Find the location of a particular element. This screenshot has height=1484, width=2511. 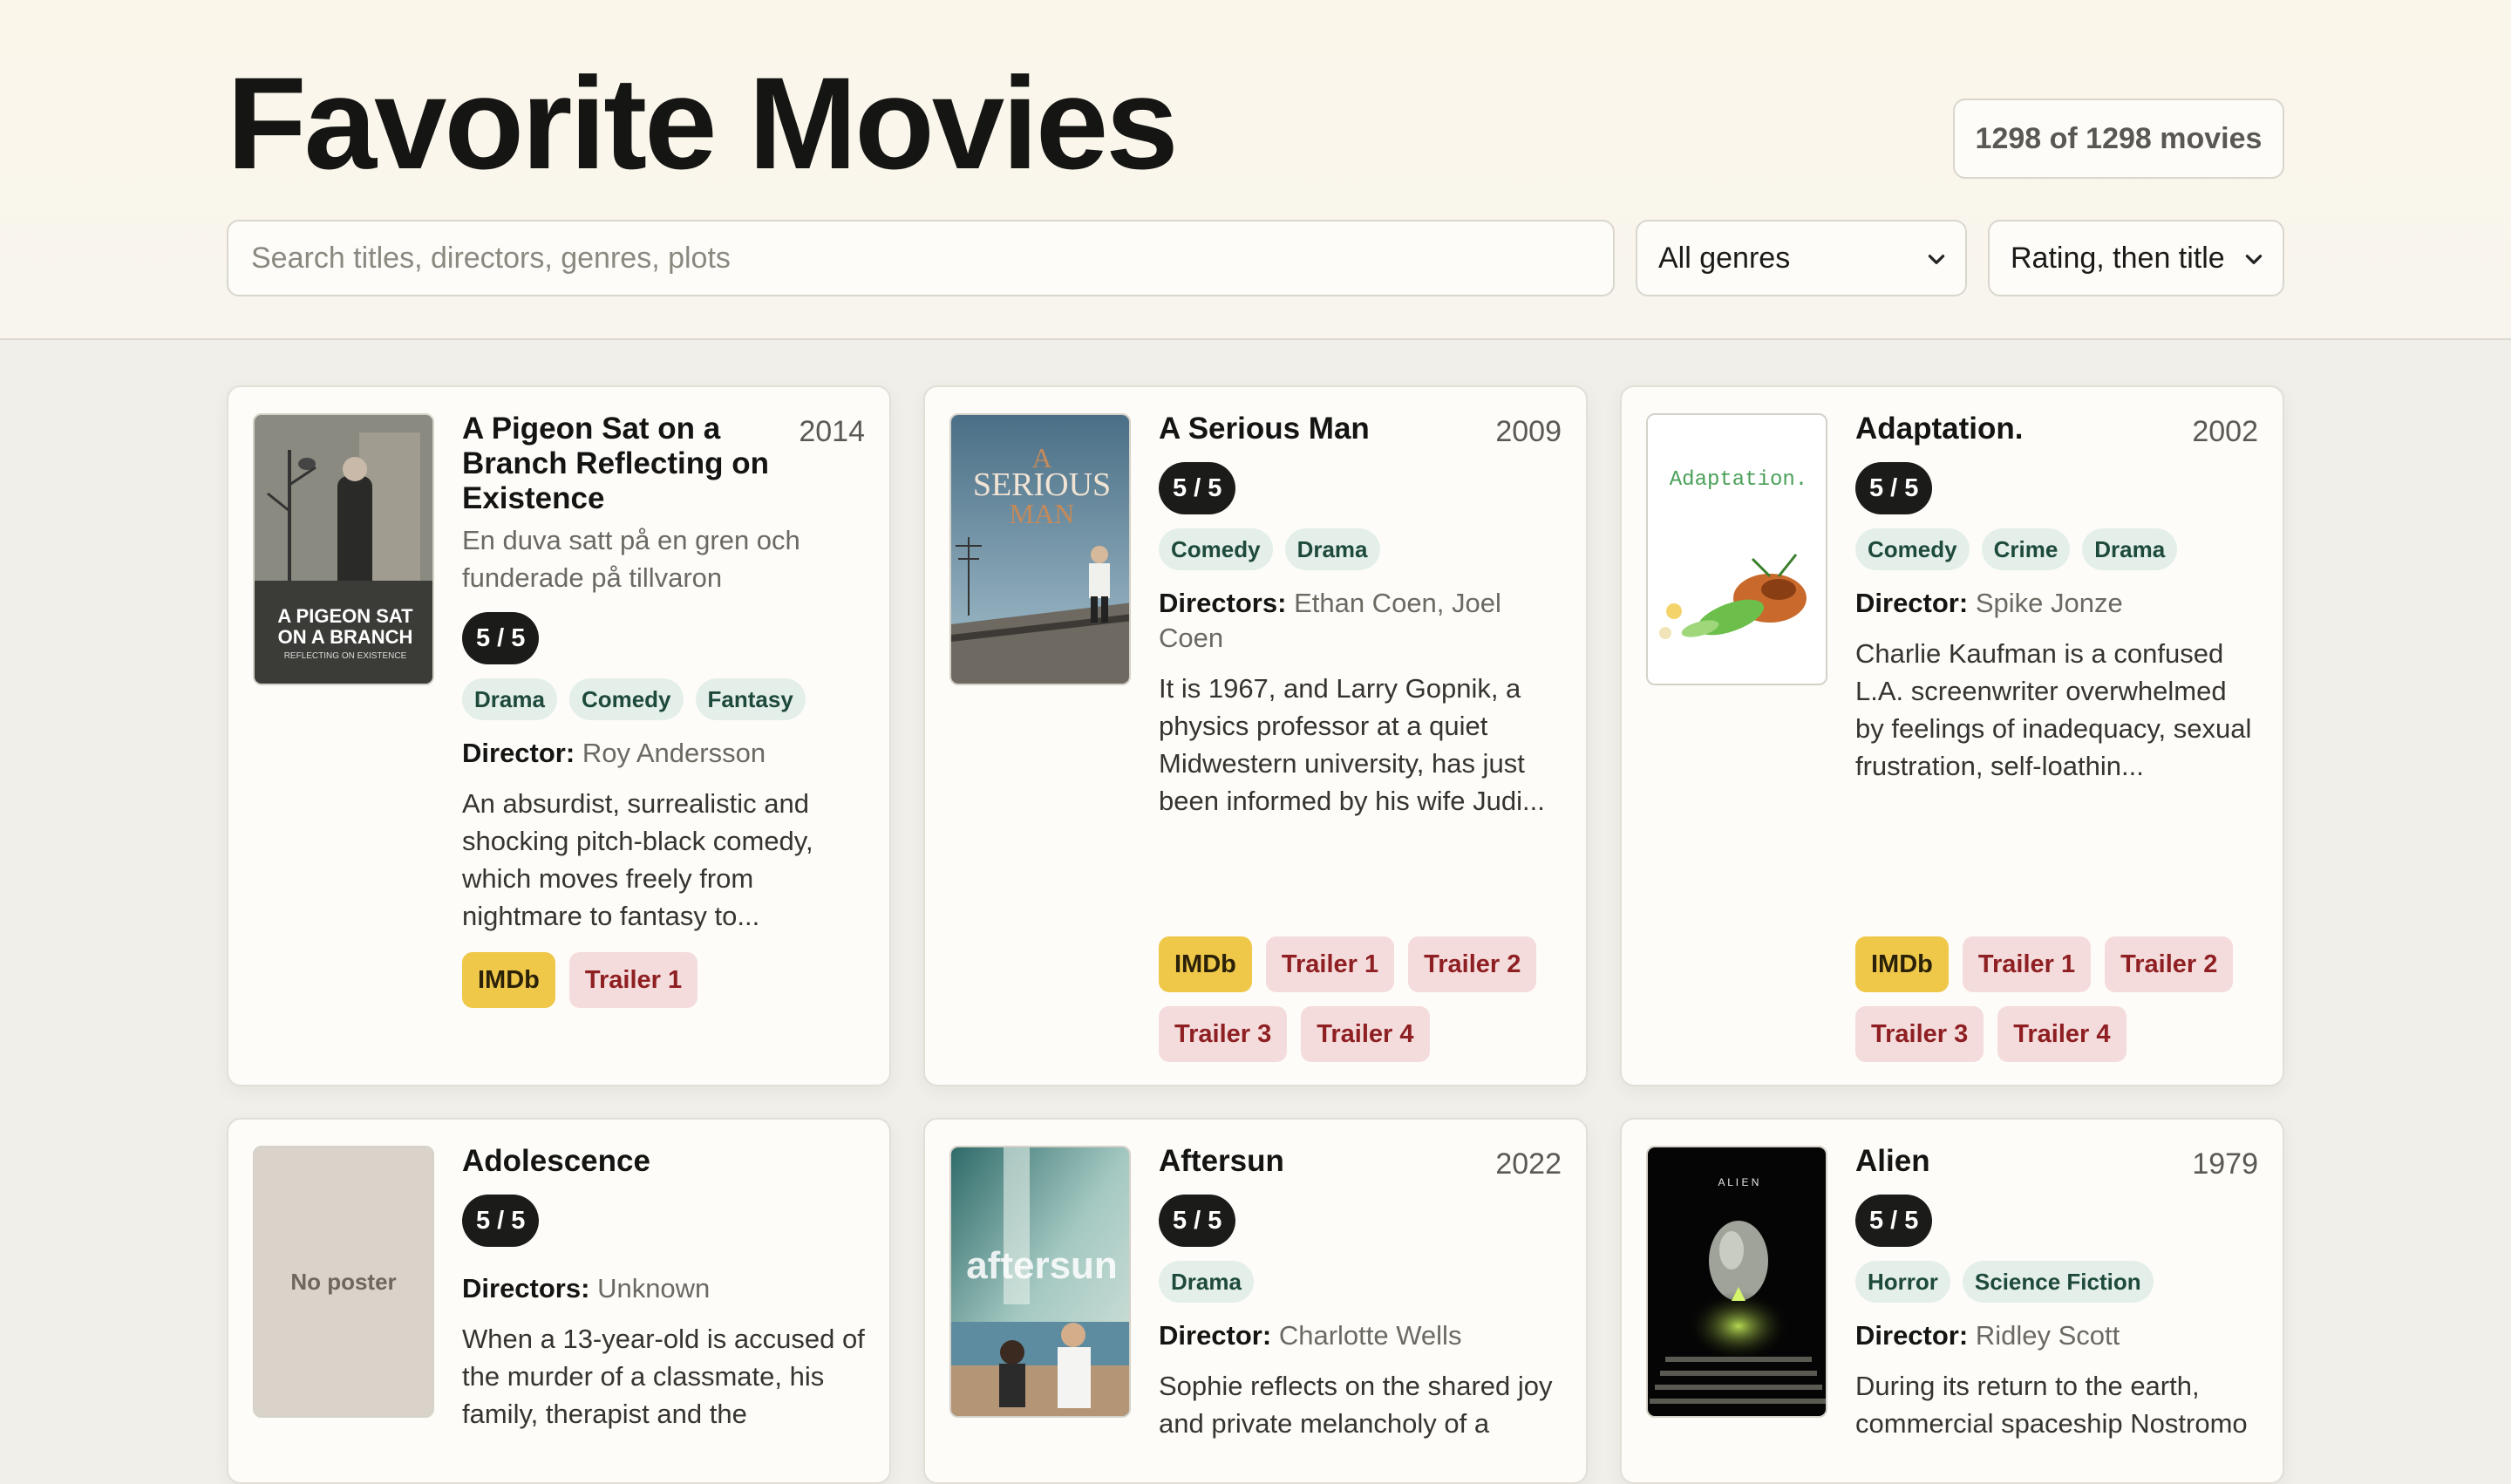

director-line: Directors: Ethan Coen, Joel Coen is located at coordinates (1360, 621).